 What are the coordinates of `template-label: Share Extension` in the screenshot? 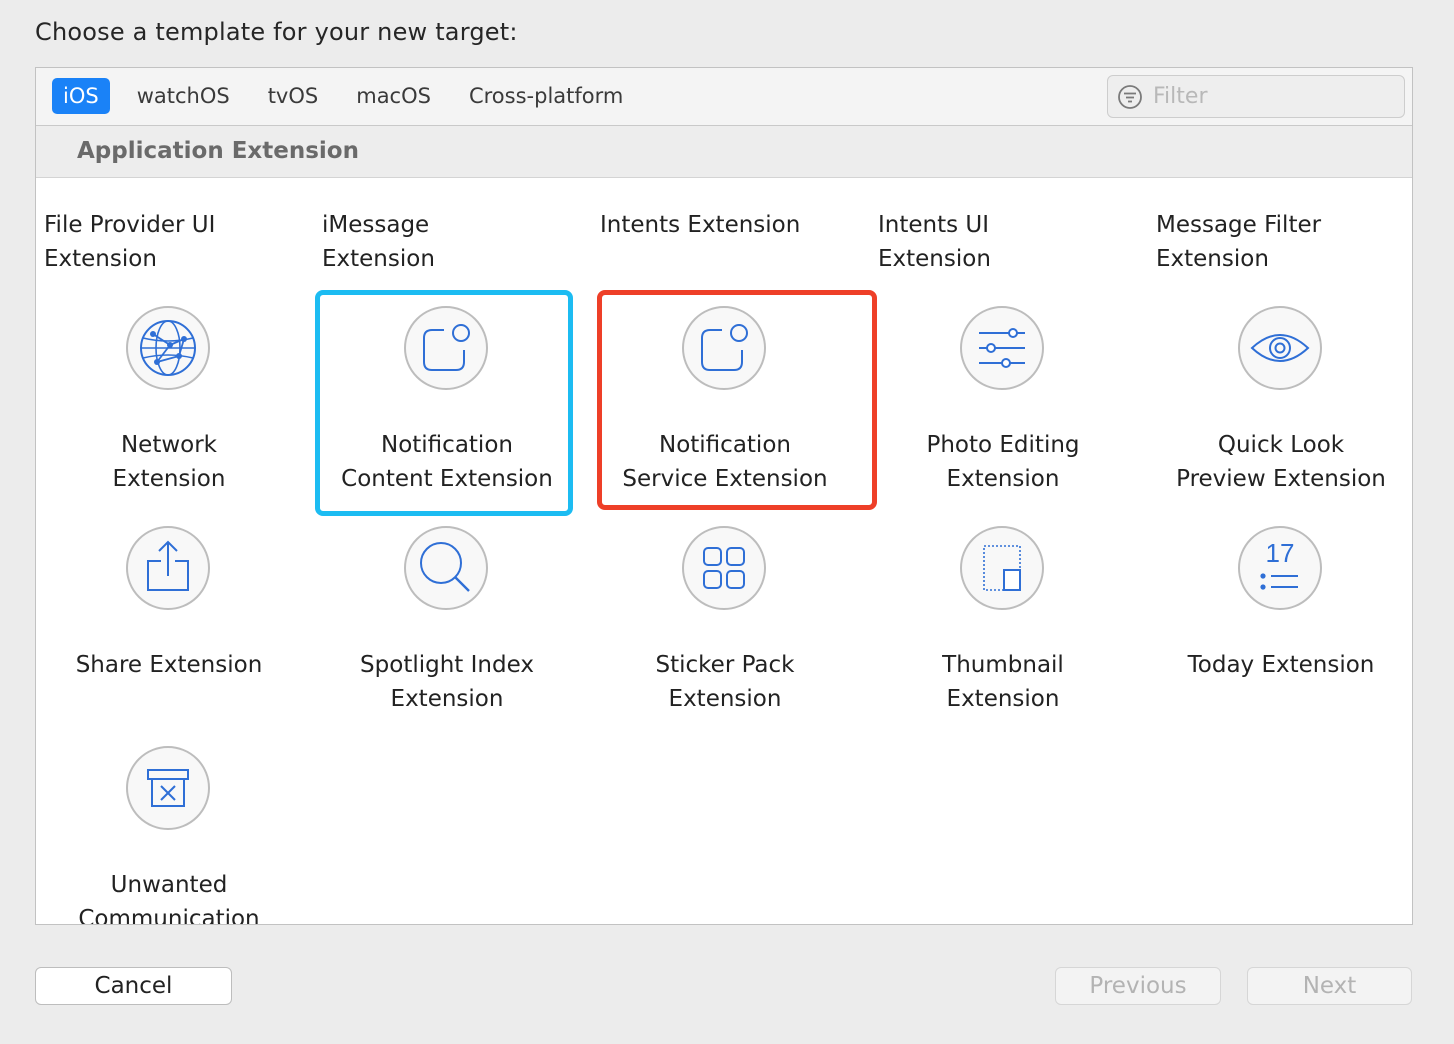 It's located at (169, 665).